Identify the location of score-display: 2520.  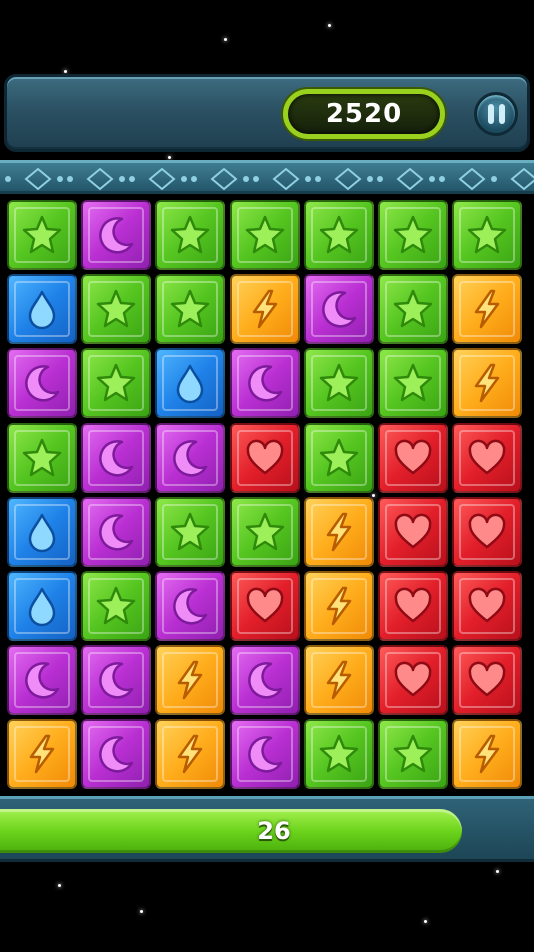
(364, 114).